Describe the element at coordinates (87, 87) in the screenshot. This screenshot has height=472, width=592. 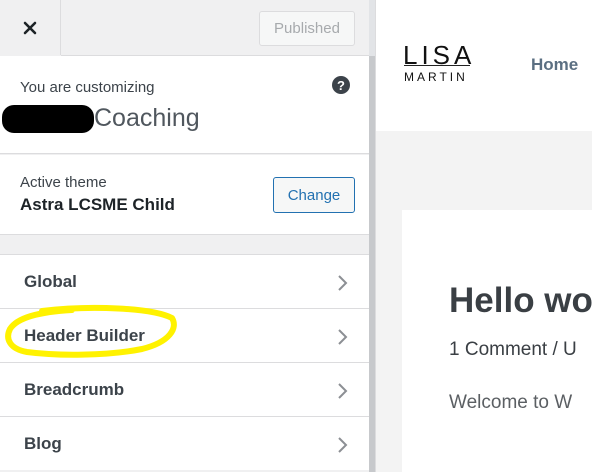
I see `customizing-label: You are customizing` at that location.